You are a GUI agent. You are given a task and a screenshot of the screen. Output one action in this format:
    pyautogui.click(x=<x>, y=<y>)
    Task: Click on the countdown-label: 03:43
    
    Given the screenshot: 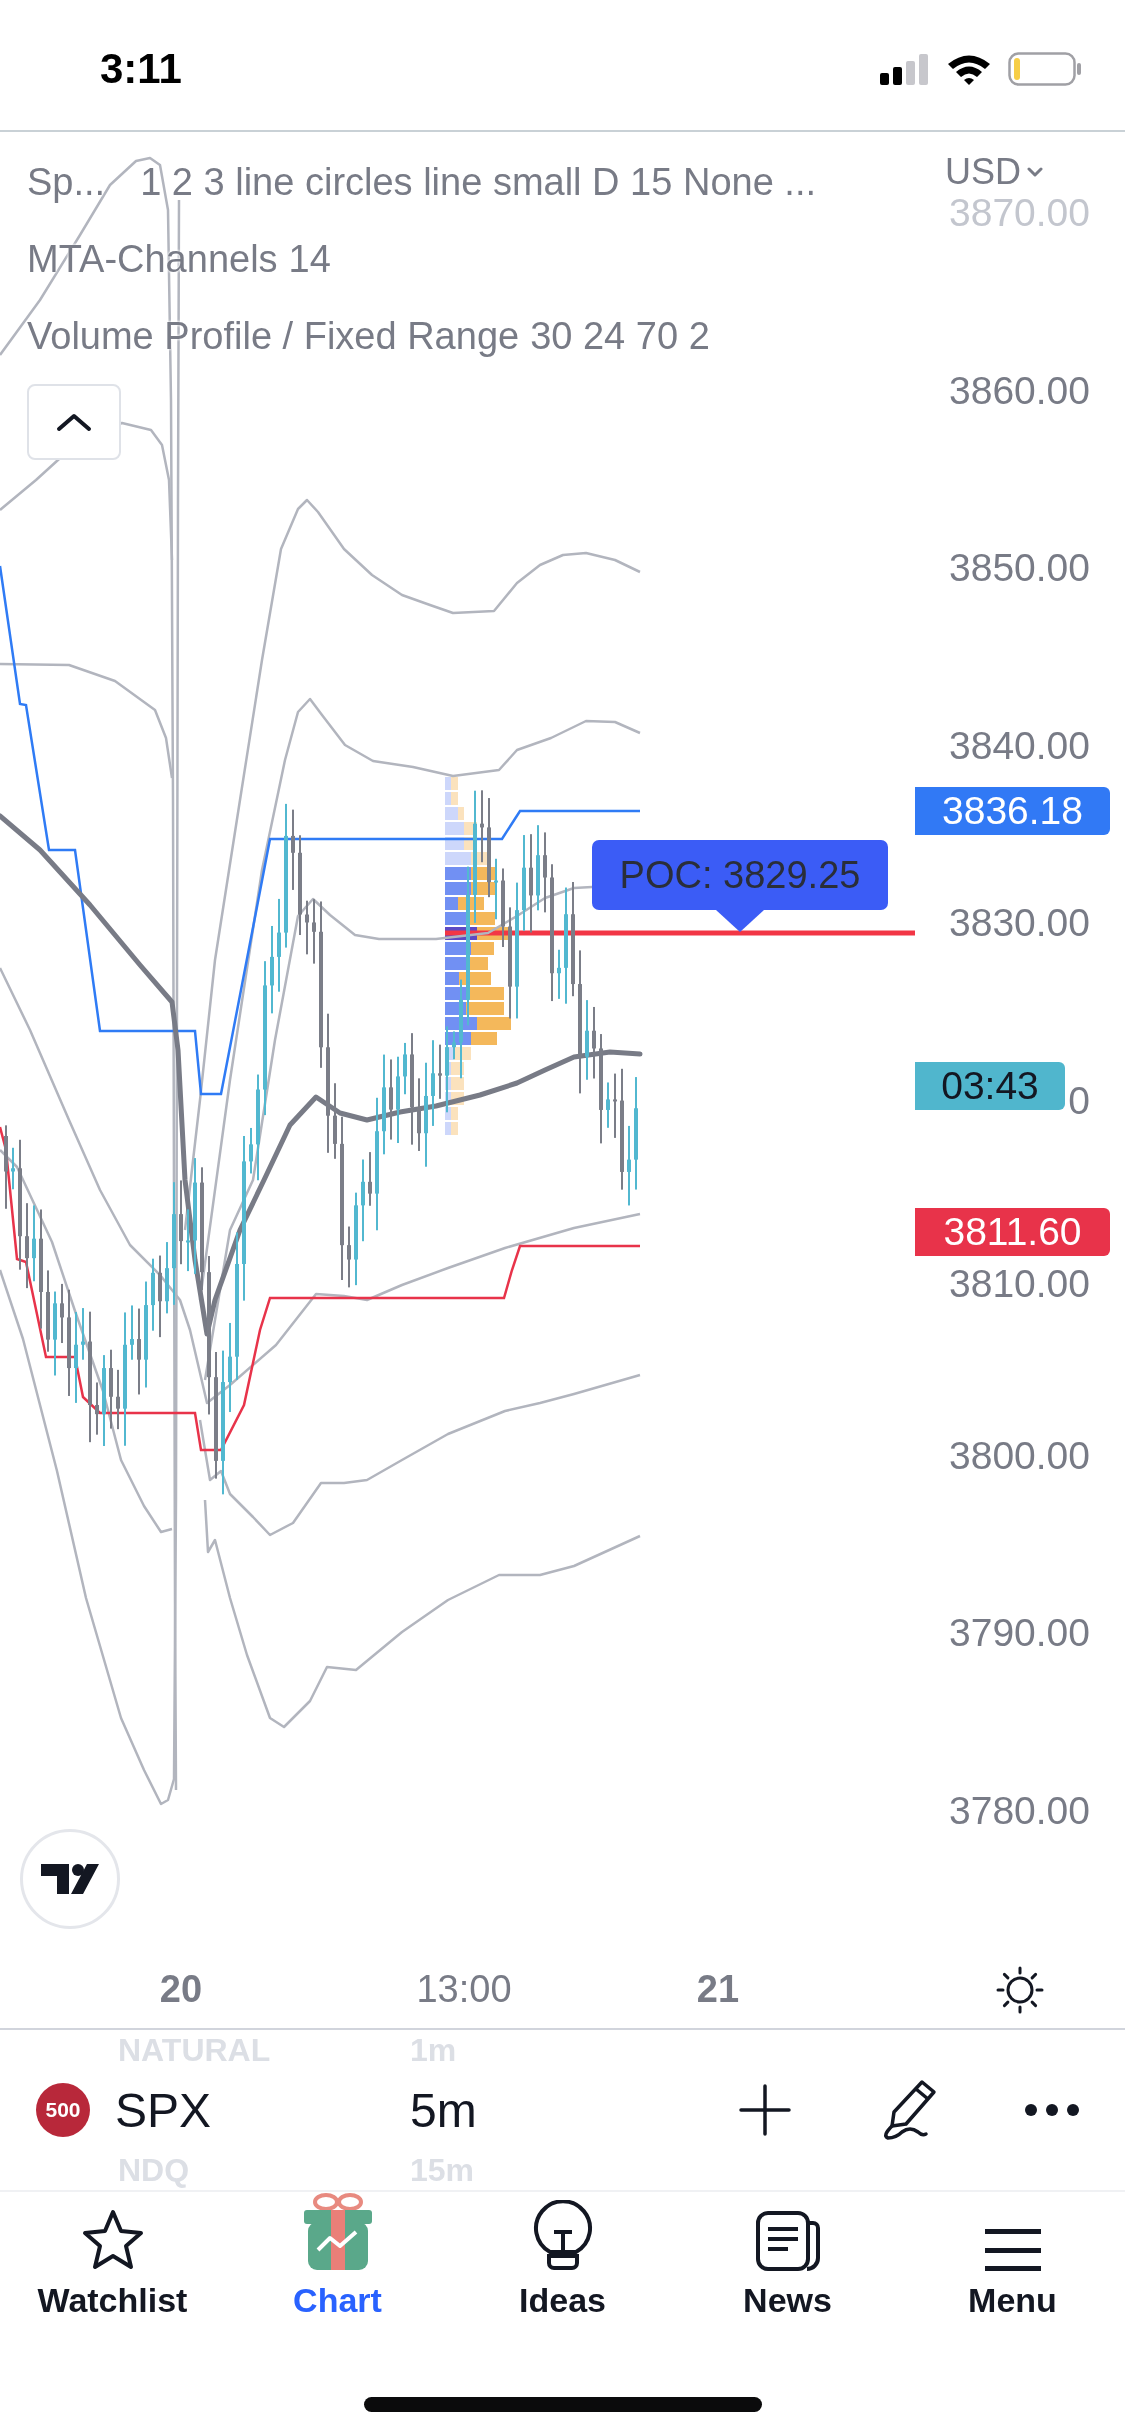 What is the action you would take?
    pyautogui.click(x=990, y=1086)
    